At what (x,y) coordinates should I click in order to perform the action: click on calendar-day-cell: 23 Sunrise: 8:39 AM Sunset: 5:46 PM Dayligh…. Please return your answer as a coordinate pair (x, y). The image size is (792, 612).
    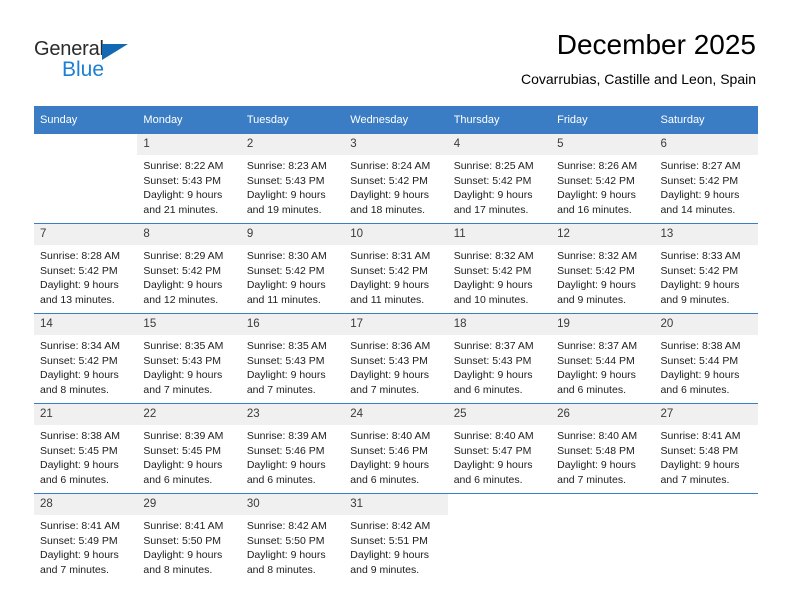
    Looking at the image, I should click on (292, 448).